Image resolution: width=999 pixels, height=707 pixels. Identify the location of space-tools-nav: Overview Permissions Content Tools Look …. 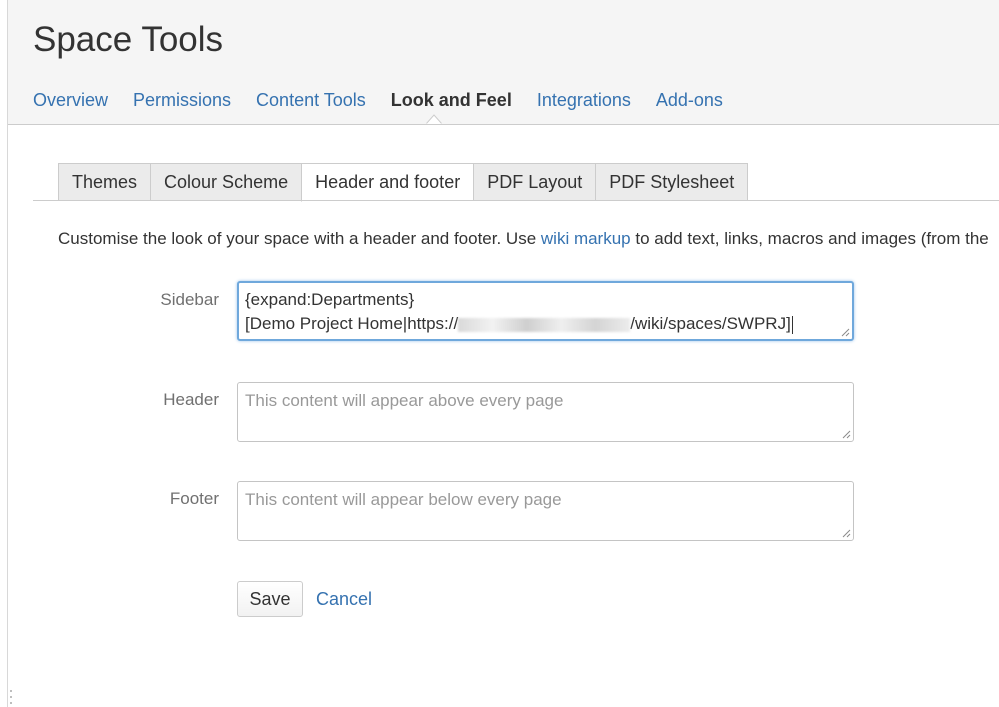
(390, 102).